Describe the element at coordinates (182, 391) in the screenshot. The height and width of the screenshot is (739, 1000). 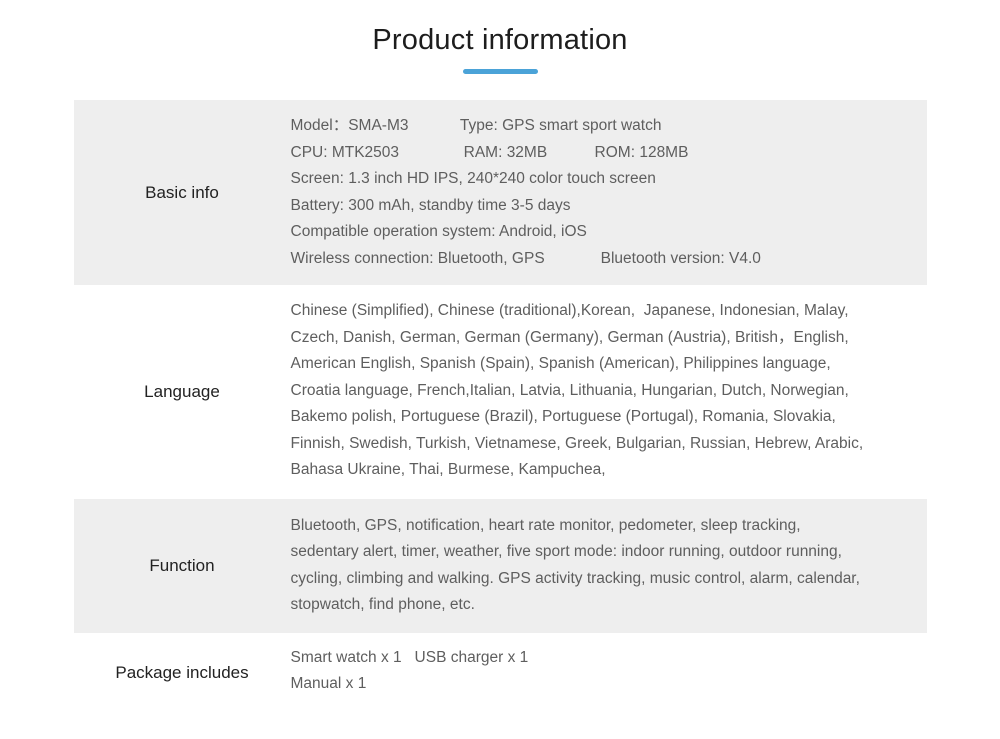
I see `row-label-language: Language` at that location.